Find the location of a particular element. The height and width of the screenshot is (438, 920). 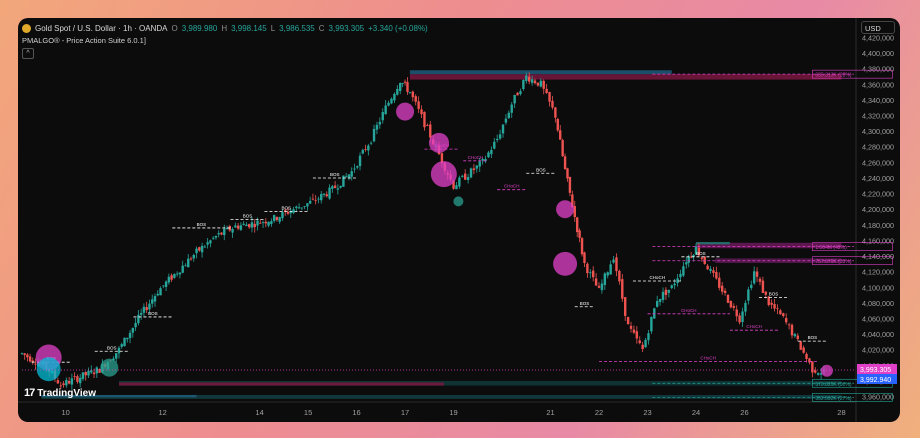

x-tick-label: 16 is located at coordinates (356, 412).